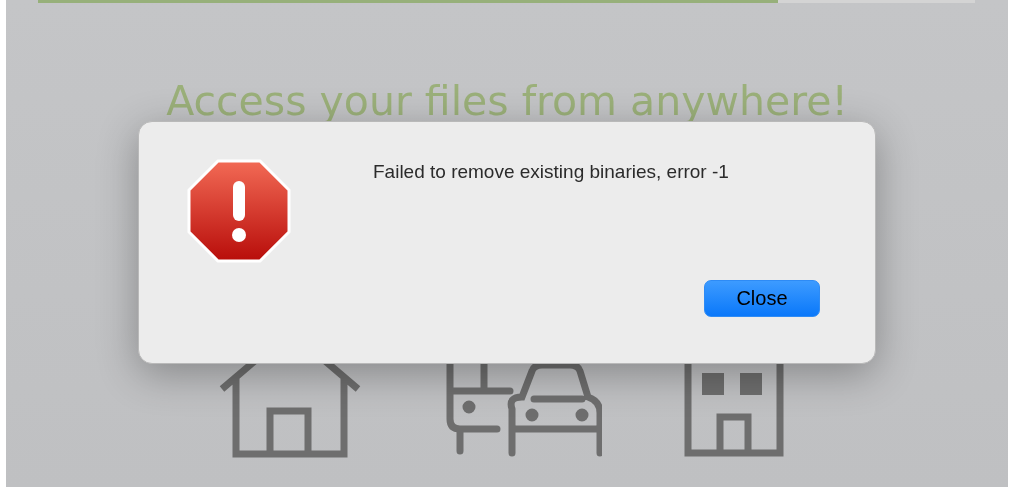  Describe the element at coordinates (762, 298) in the screenshot. I see `close-button: Close` at that location.